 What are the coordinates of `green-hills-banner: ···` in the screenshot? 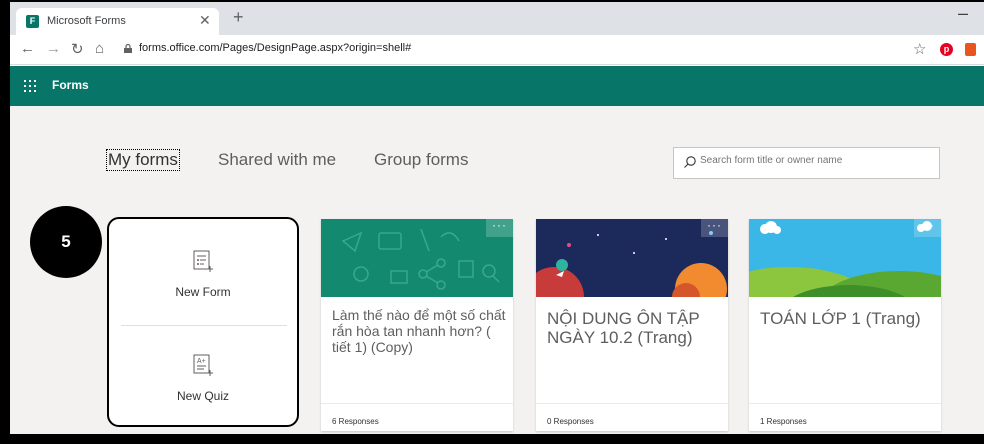 It's located at (845, 258).